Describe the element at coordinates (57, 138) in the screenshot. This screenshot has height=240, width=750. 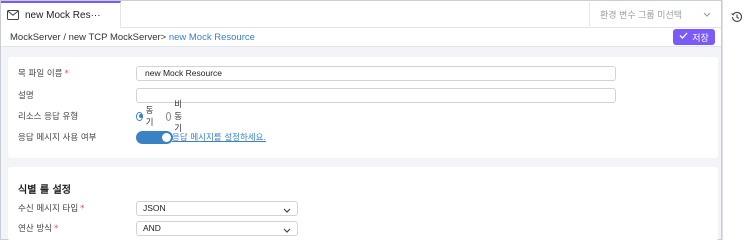
I see `response-msg-label: 응답 메시지 사용 여부` at that location.